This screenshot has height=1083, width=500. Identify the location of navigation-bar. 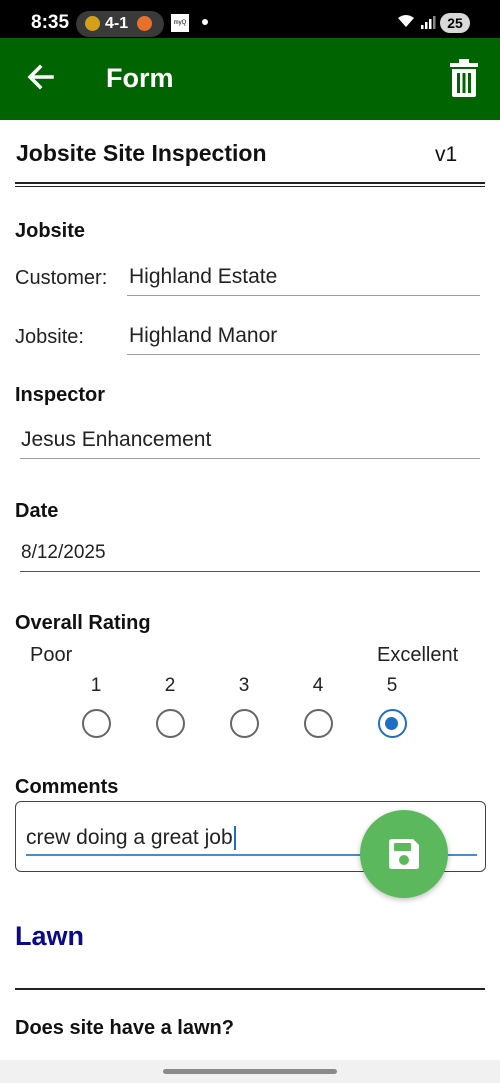
(250, 1071).